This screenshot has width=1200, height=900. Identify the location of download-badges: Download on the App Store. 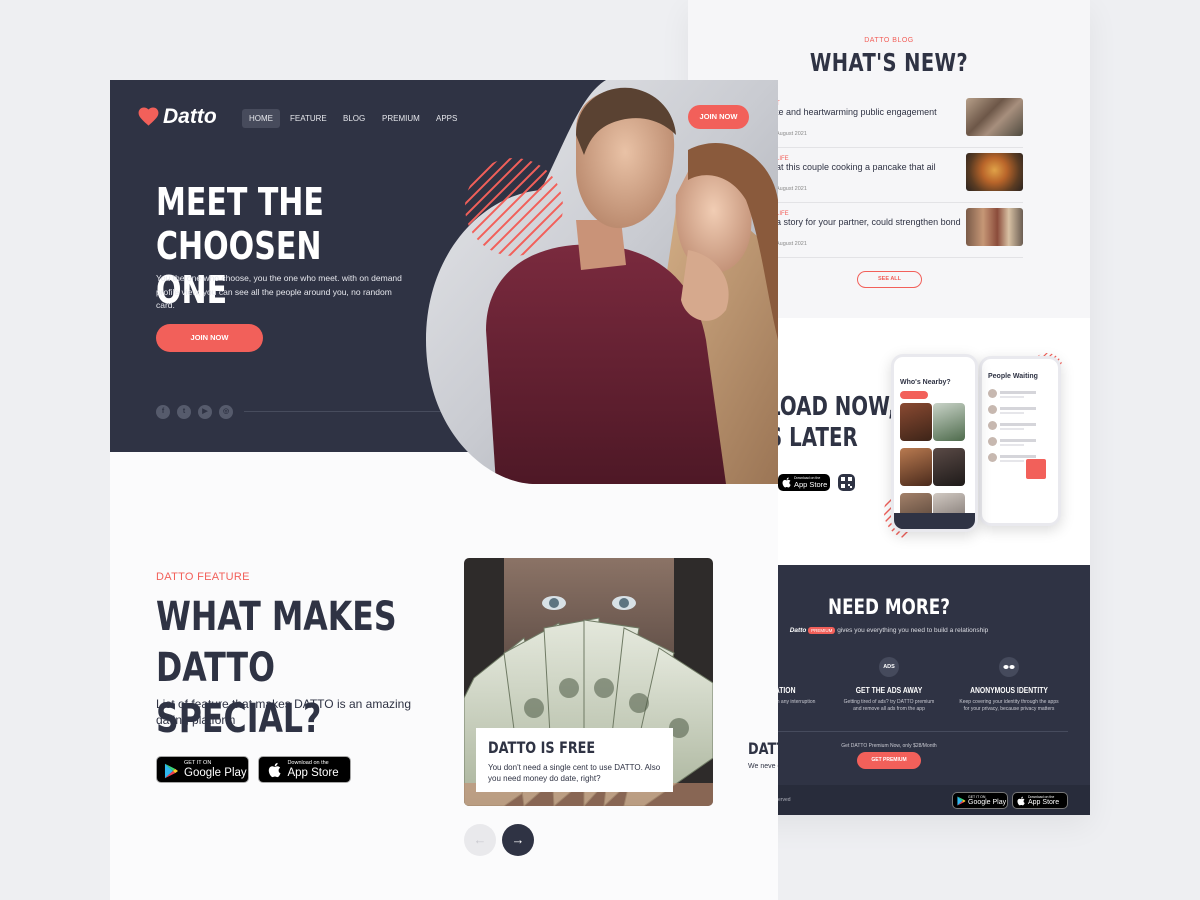
(817, 483).